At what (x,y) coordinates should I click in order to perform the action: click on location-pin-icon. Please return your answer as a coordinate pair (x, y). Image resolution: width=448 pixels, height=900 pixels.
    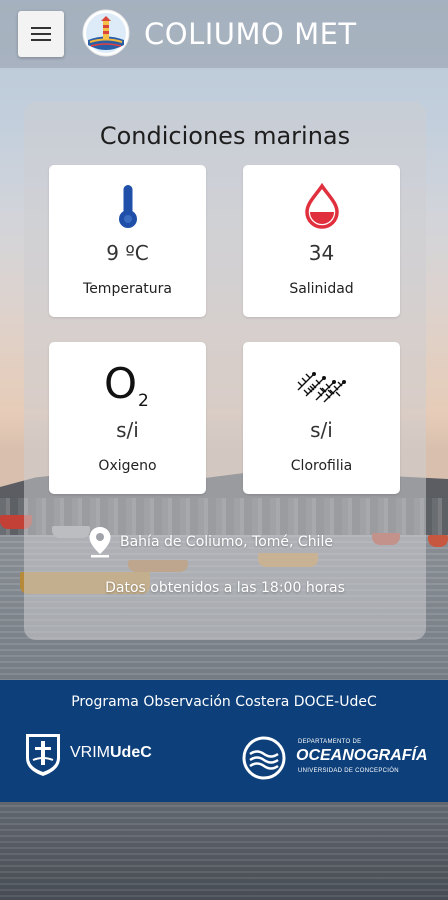
    Looking at the image, I should click on (100, 542).